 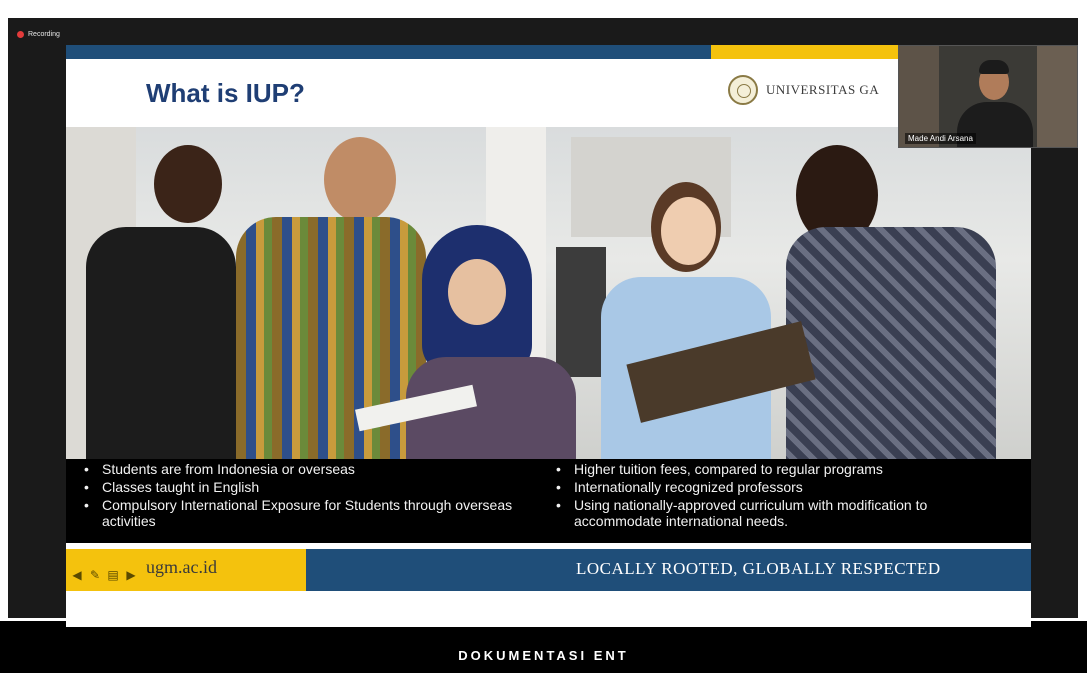 What do you see at coordinates (758, 568) in the screenshot?
I see `footer-slogan: LOCALLY ROOTED, GLOBALLY RESPECTED` at bounding box center [758, 568].